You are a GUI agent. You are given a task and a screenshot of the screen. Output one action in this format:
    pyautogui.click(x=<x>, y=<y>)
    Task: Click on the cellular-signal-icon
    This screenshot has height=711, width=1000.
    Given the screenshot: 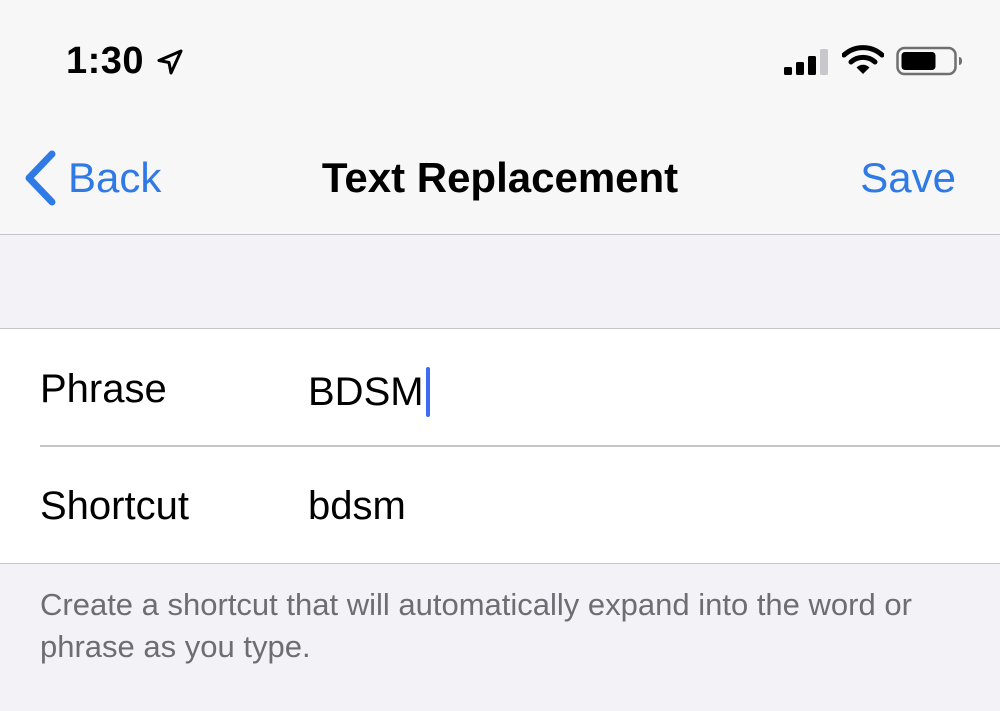 What is the action you would take?
    pyautogui.click(x=806, y=62)
    